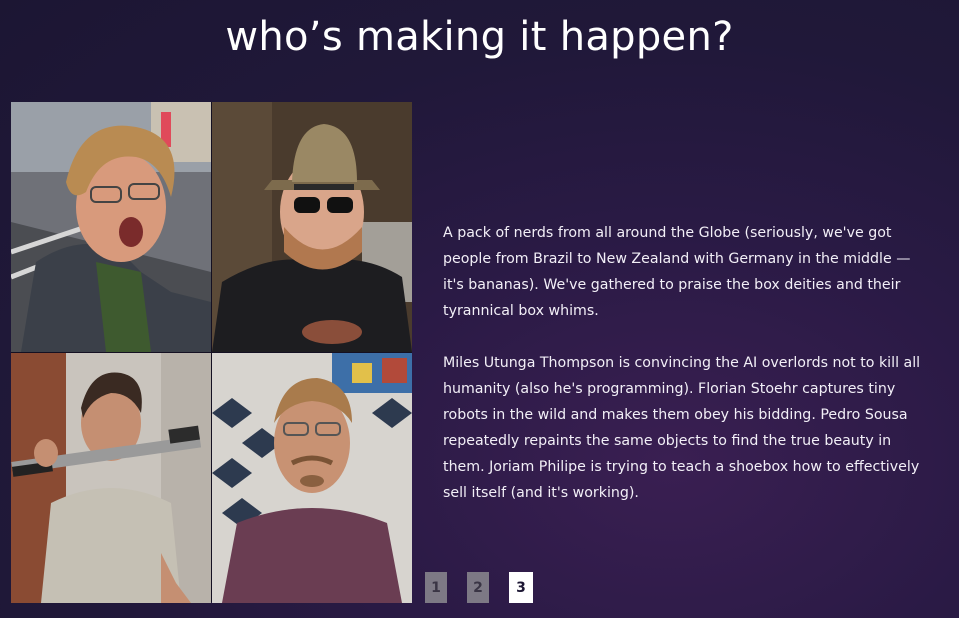 The image size is (959, 618). Describe the element at coordinates (436, 587) in the screenshot. I see `page-button-1: 1` at that location.